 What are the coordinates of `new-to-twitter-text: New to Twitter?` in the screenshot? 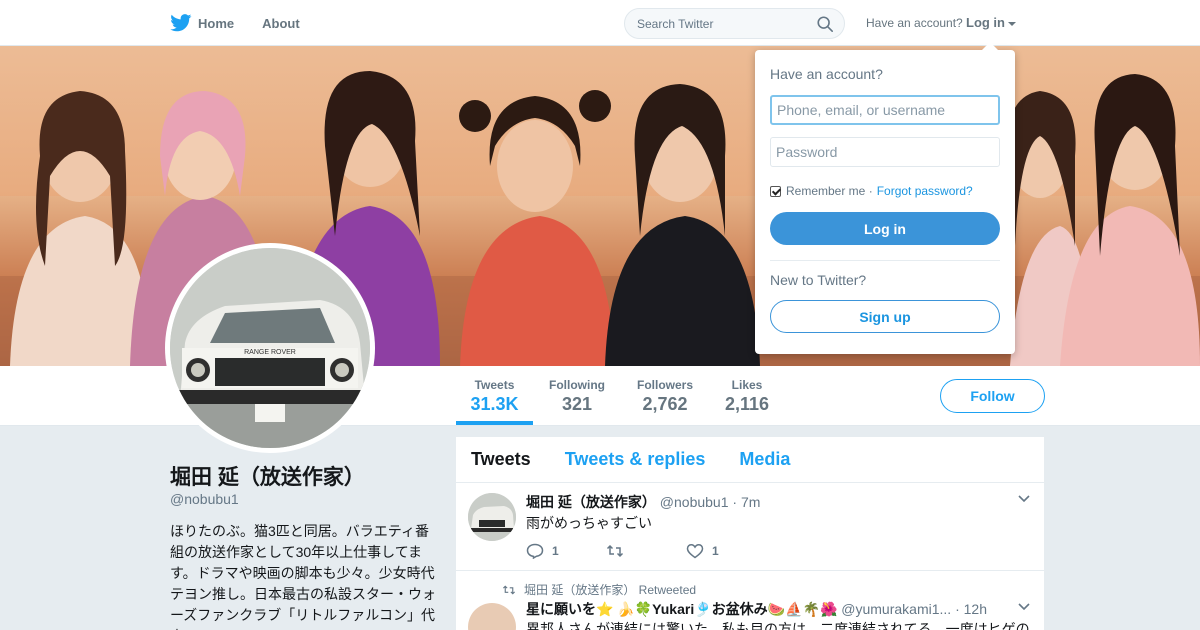 It's located at (818, 280).